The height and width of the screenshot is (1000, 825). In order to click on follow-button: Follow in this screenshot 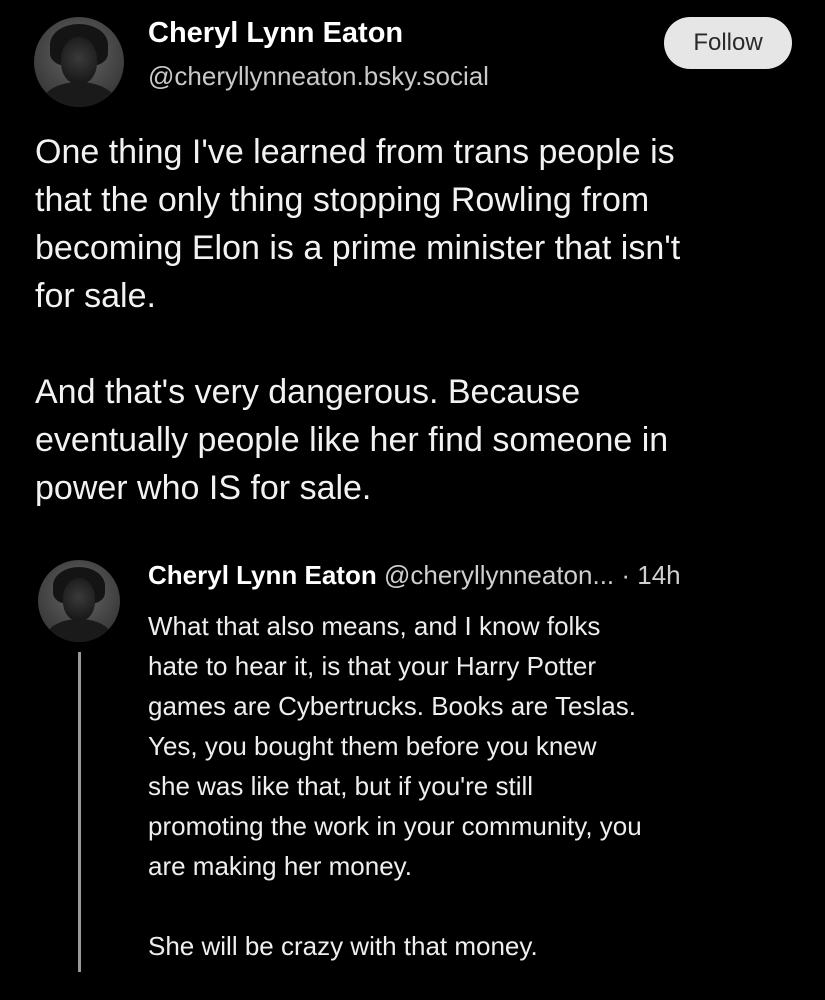, I will do `click(728, 43)`.